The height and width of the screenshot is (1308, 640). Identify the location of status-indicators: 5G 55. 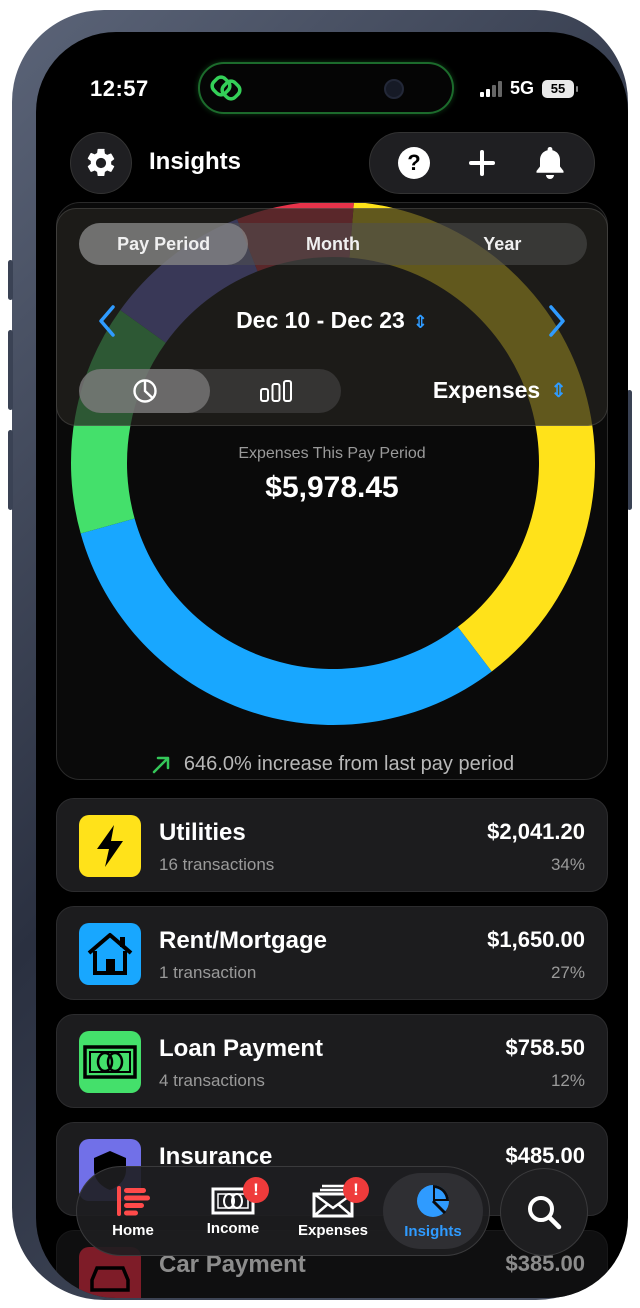
(528, 88).